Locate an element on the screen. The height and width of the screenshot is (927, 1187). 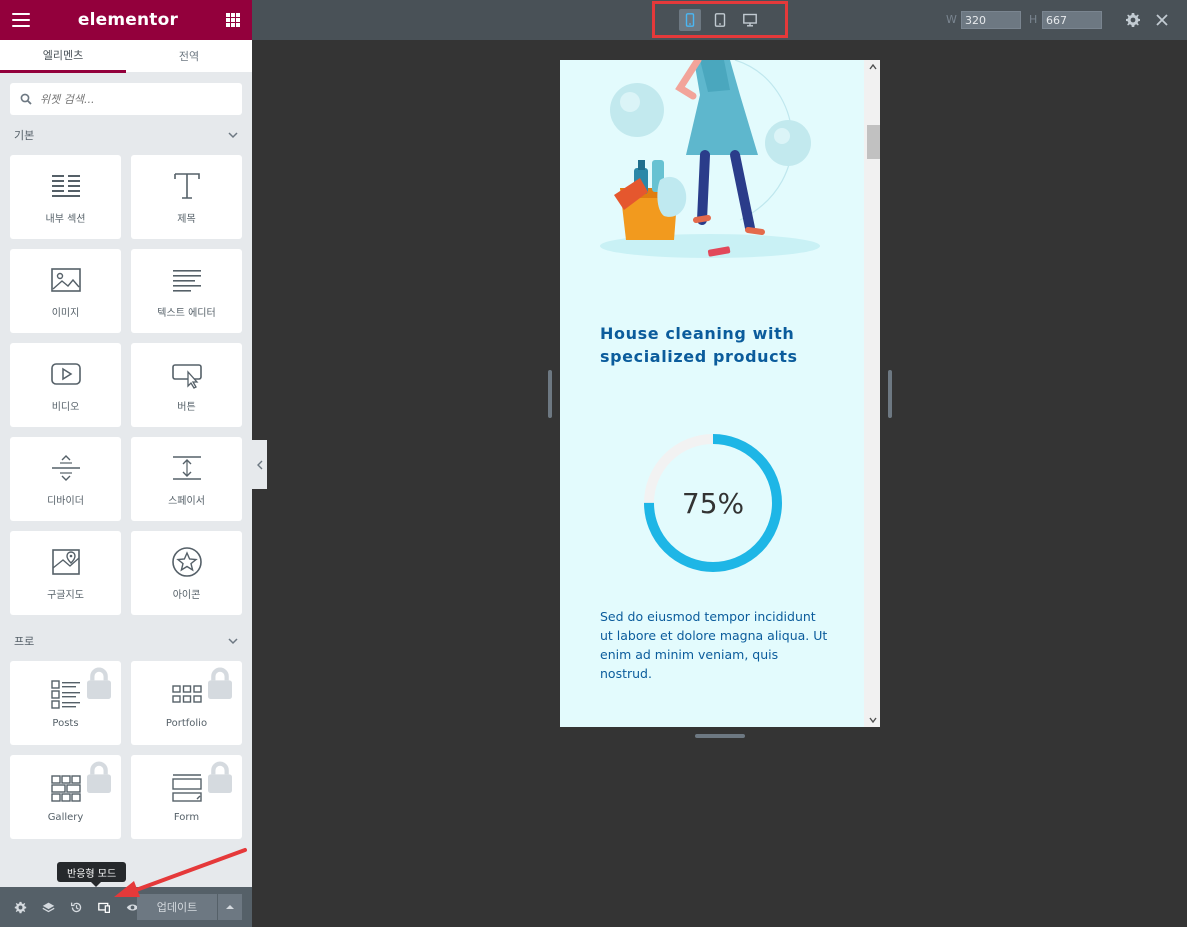
widget-spacer: 스페이서 is located at coordinates (186, 479).